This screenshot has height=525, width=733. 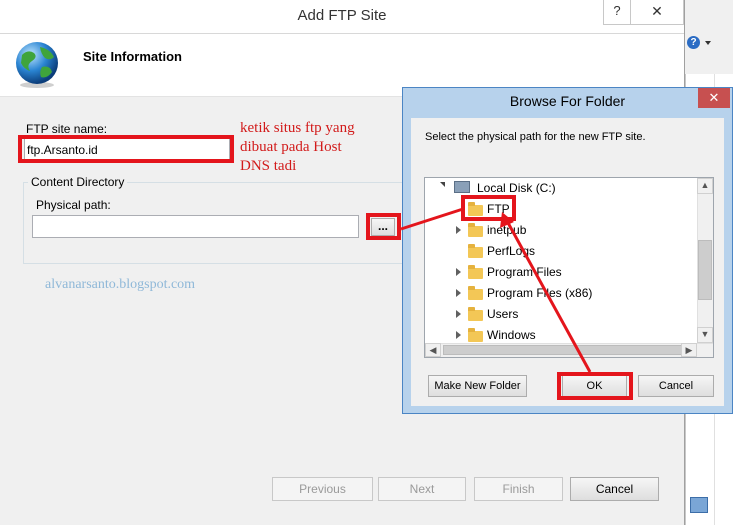 What do you see at coordinates (548, 296) in the screenshot?
I see `arrow-ok-to-ftp` at bounding box center [548, 296].